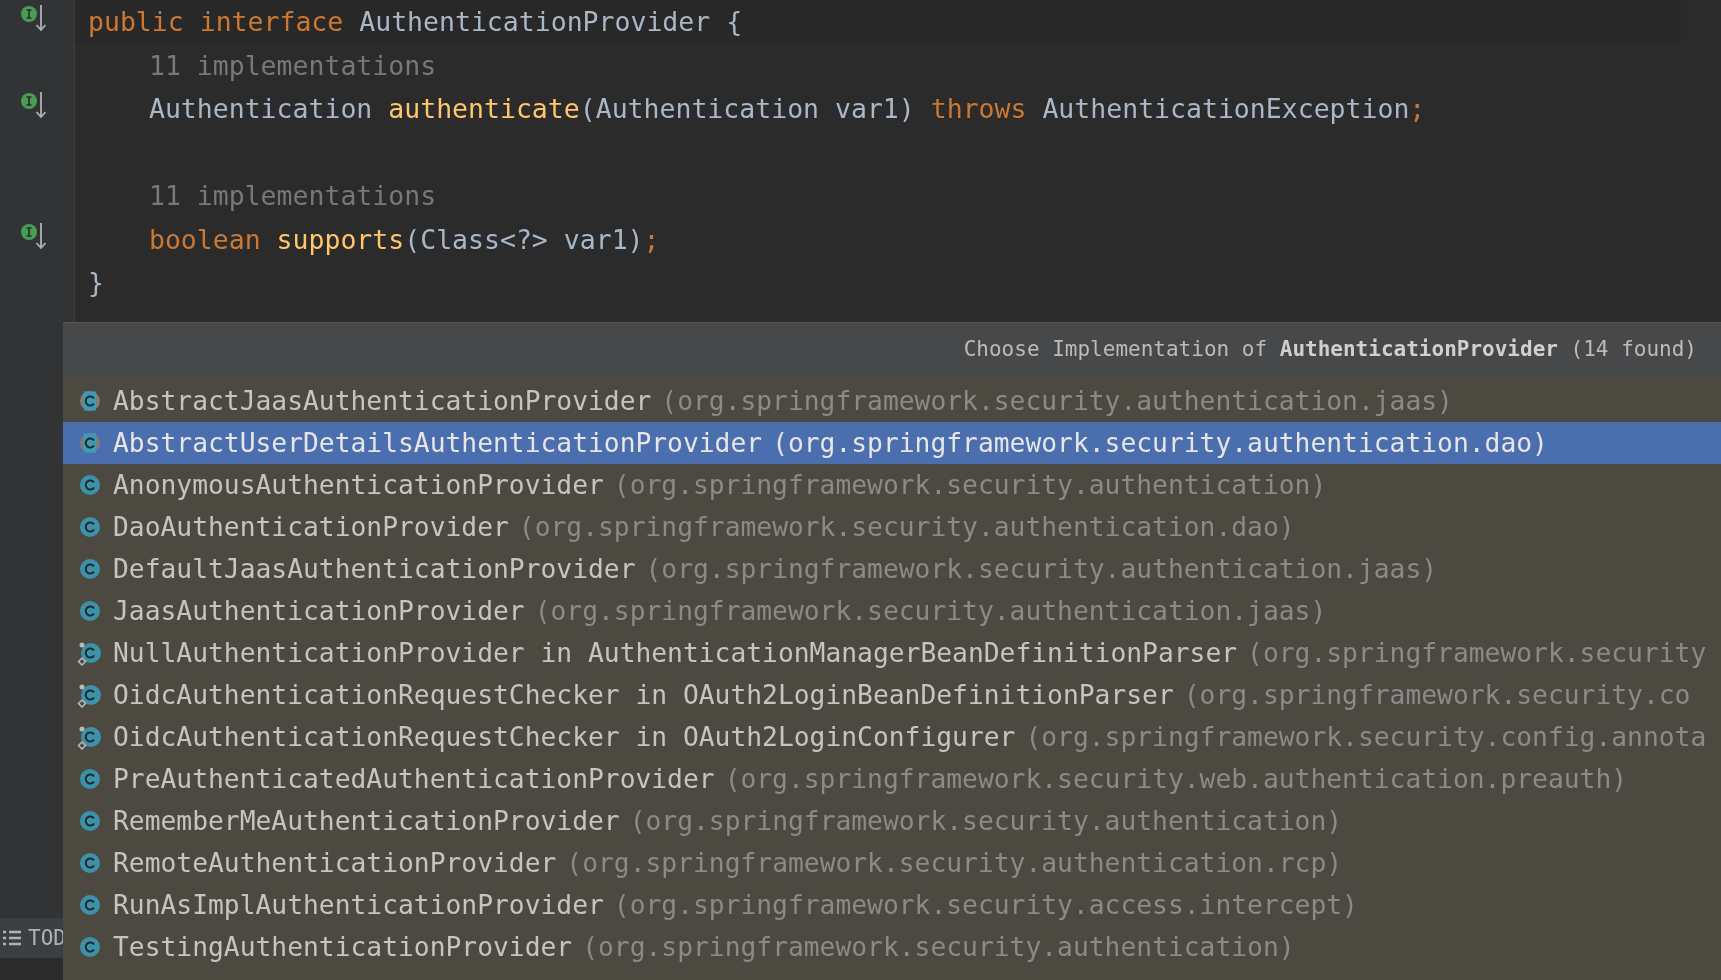 The image size is (1721, 980). Describe the element at coordinates (311, 527) in the screenshot. I see `class-name: DaoAuthenticationProvider` at that location.